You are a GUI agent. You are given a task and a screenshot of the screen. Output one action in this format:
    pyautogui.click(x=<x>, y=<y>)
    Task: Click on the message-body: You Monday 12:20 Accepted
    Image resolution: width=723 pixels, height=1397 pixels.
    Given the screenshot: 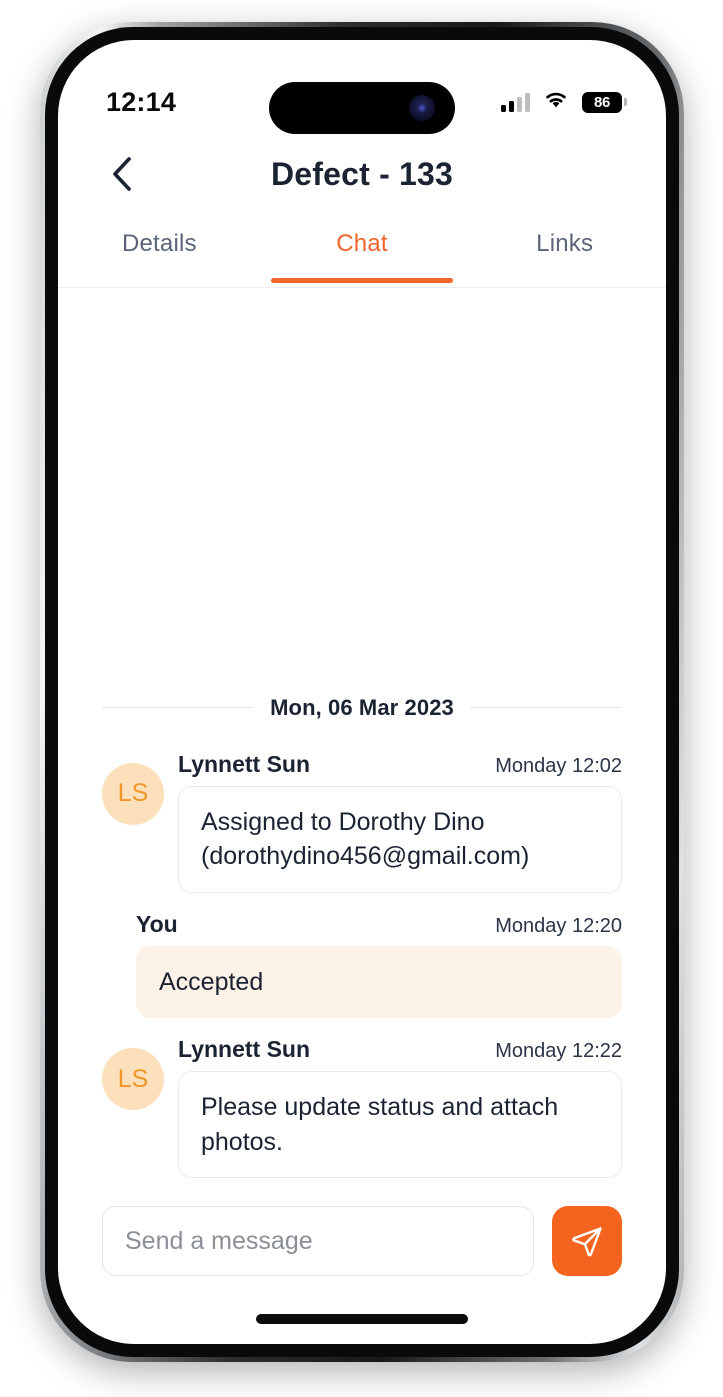 What is the action you would take?
    pyautogui.click(x=379, y=964)
    